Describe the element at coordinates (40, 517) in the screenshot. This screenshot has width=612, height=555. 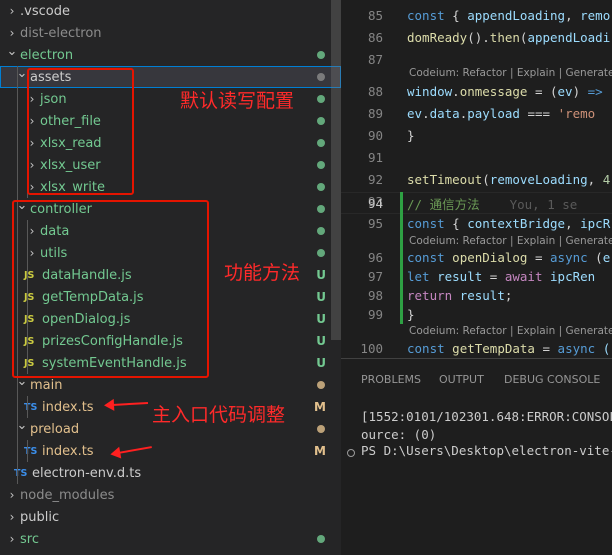
I see `tree-item-label: public` at that location.